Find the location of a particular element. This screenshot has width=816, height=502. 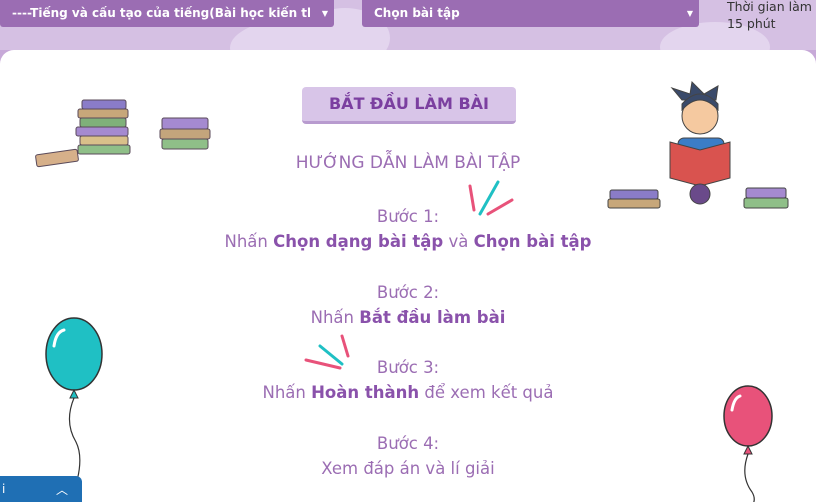

guide-title: HƯỚNG DẪN LÀM BÀI TẬP is located at coordinates (408, 163).